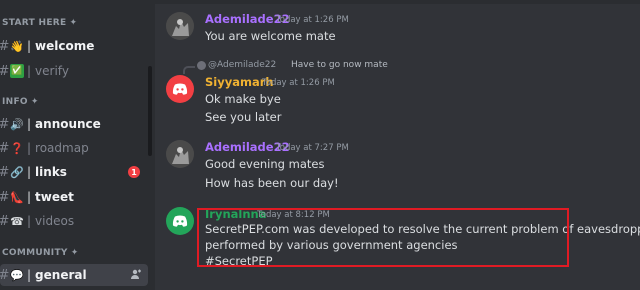  I want to click on speech-bubble-emoji-icon: 💬, so click(17, 275).